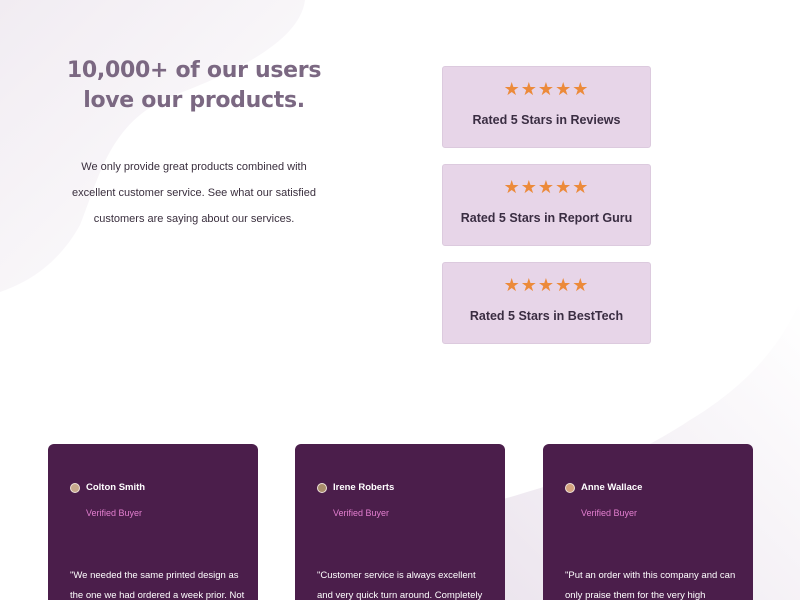 The image size is (800, 600). I want to click on rating-label: Rated 5 Stars in Report Guru, so click(546, 218).